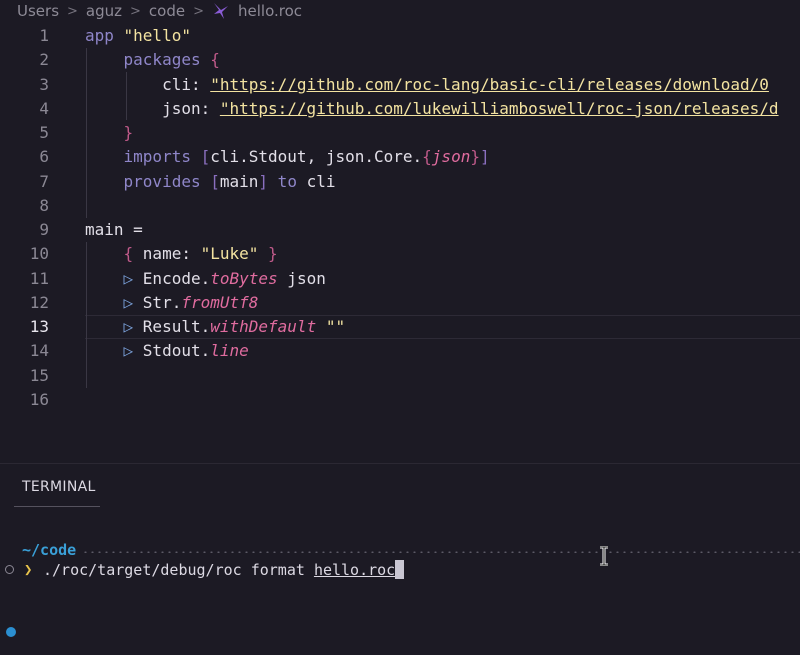 This screenshot has width=800, height=655. What do you see at coordinates (104, 11) in the screenshot?
I see `breadcrumb-item-aguz: aguz` at bounding box center [104, 11].